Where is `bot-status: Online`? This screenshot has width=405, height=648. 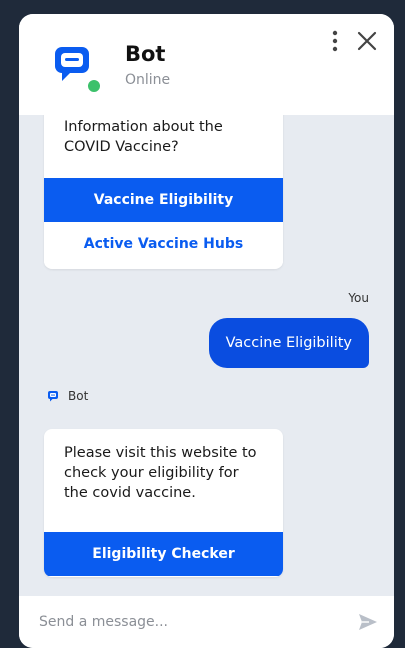
bot-status: Online is located at coordinates (148, 80).